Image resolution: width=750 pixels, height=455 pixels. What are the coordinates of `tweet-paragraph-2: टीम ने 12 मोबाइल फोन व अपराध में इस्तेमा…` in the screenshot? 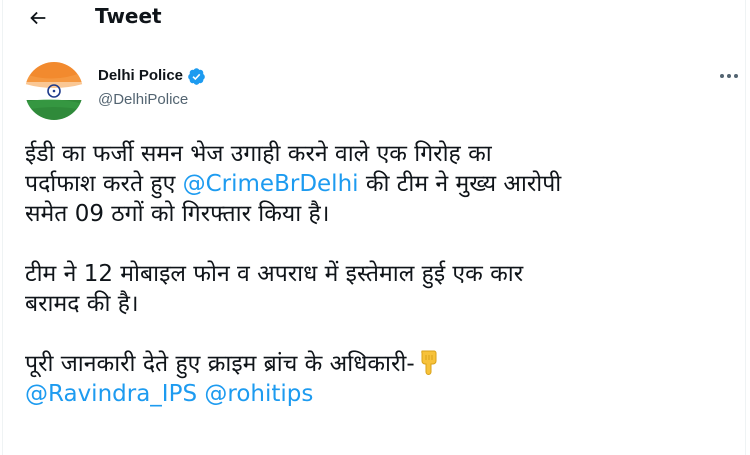 It's located at (382, 289).